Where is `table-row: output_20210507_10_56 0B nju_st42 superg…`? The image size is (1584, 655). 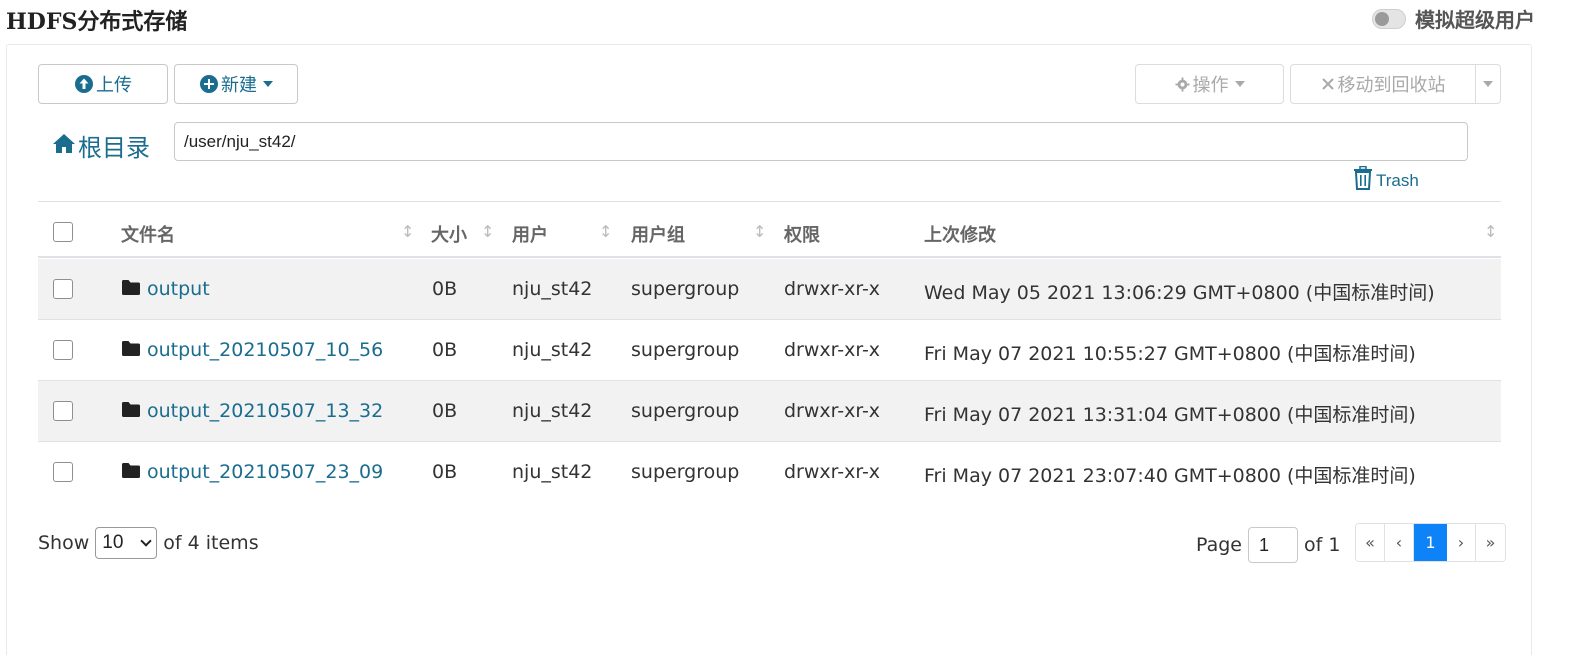 table-row: output_20210507_10_56 0B nju_st42 superg… is located at coordinates (769, 350).